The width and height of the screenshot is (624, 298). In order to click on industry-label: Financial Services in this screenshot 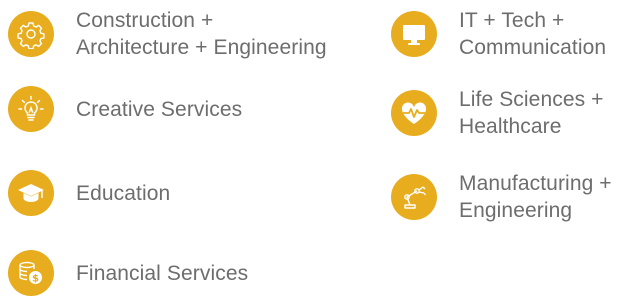, I will do `click(162, 273)`.